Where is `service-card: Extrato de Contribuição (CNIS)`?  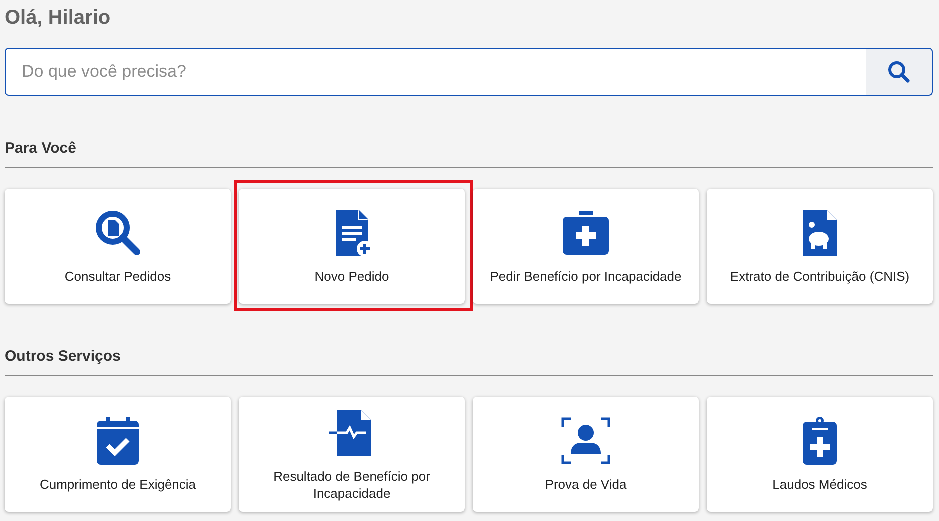
service-card: Extrato de Contribuição (CNIS) is located at coordinates (820, 246).